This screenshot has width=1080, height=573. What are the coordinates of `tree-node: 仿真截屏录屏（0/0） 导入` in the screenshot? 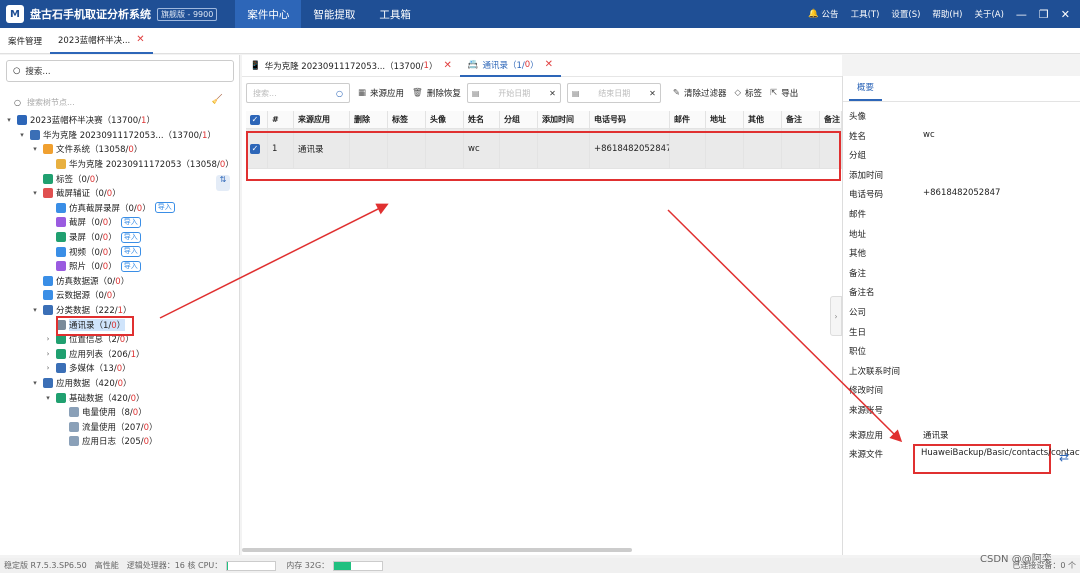 It's located at (120, 208).